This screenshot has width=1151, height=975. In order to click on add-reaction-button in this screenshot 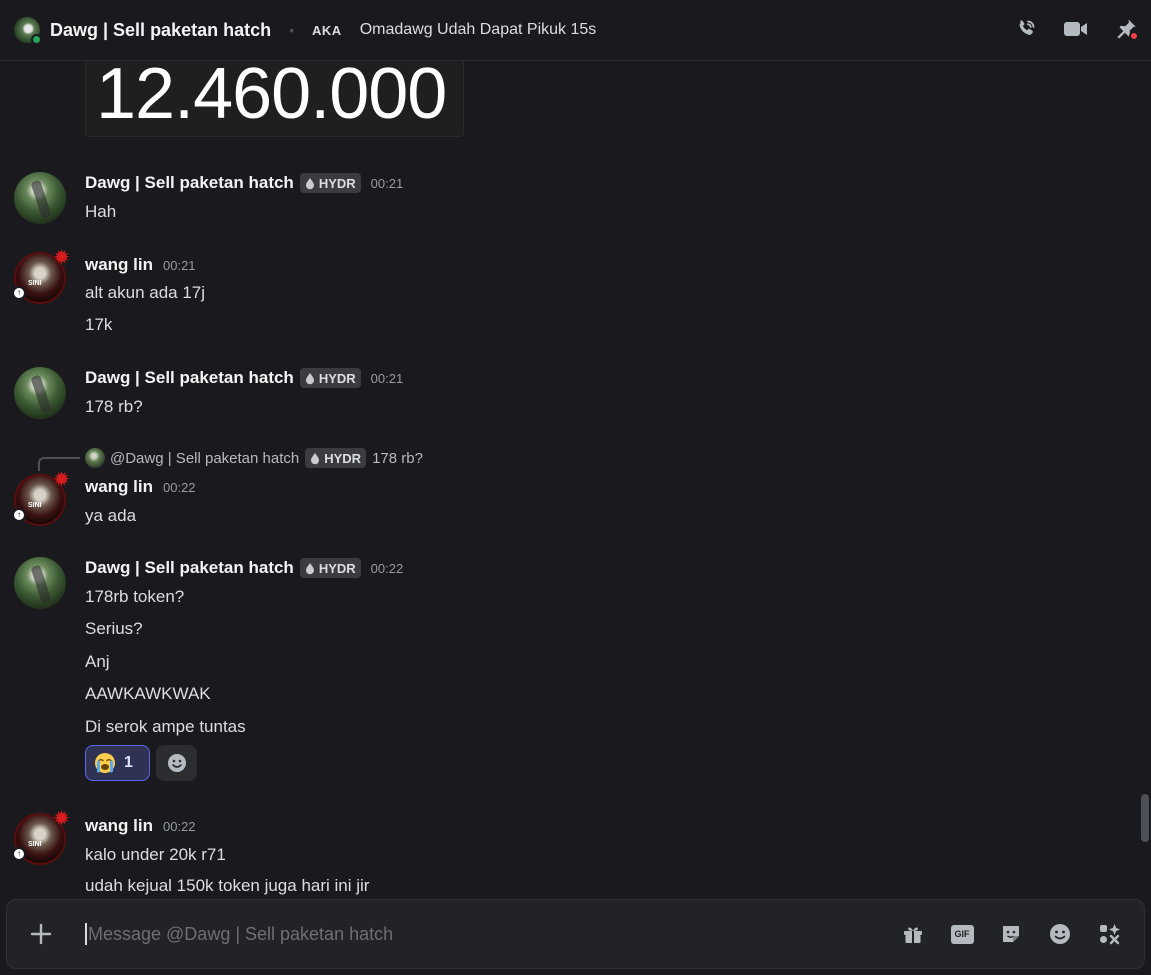, I will do `click(176, 763)`.